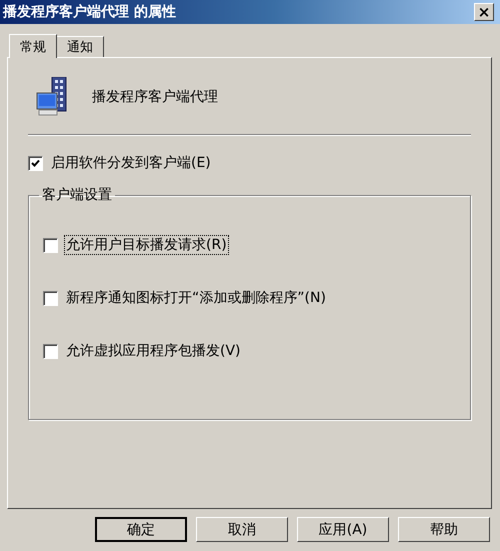 This screenshot has height=551, width=500. I want to click on dialog-button: 确定, so click(141, 529).